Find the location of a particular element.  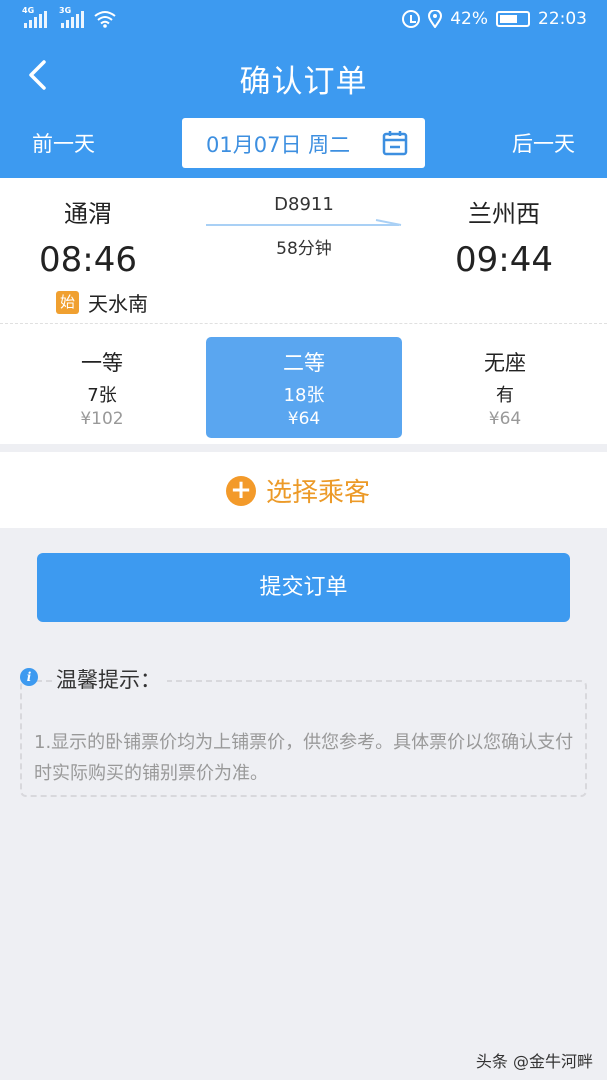

seat-option-first-class: 一等 7张 ¥102 is located at coordinates (102, 387).